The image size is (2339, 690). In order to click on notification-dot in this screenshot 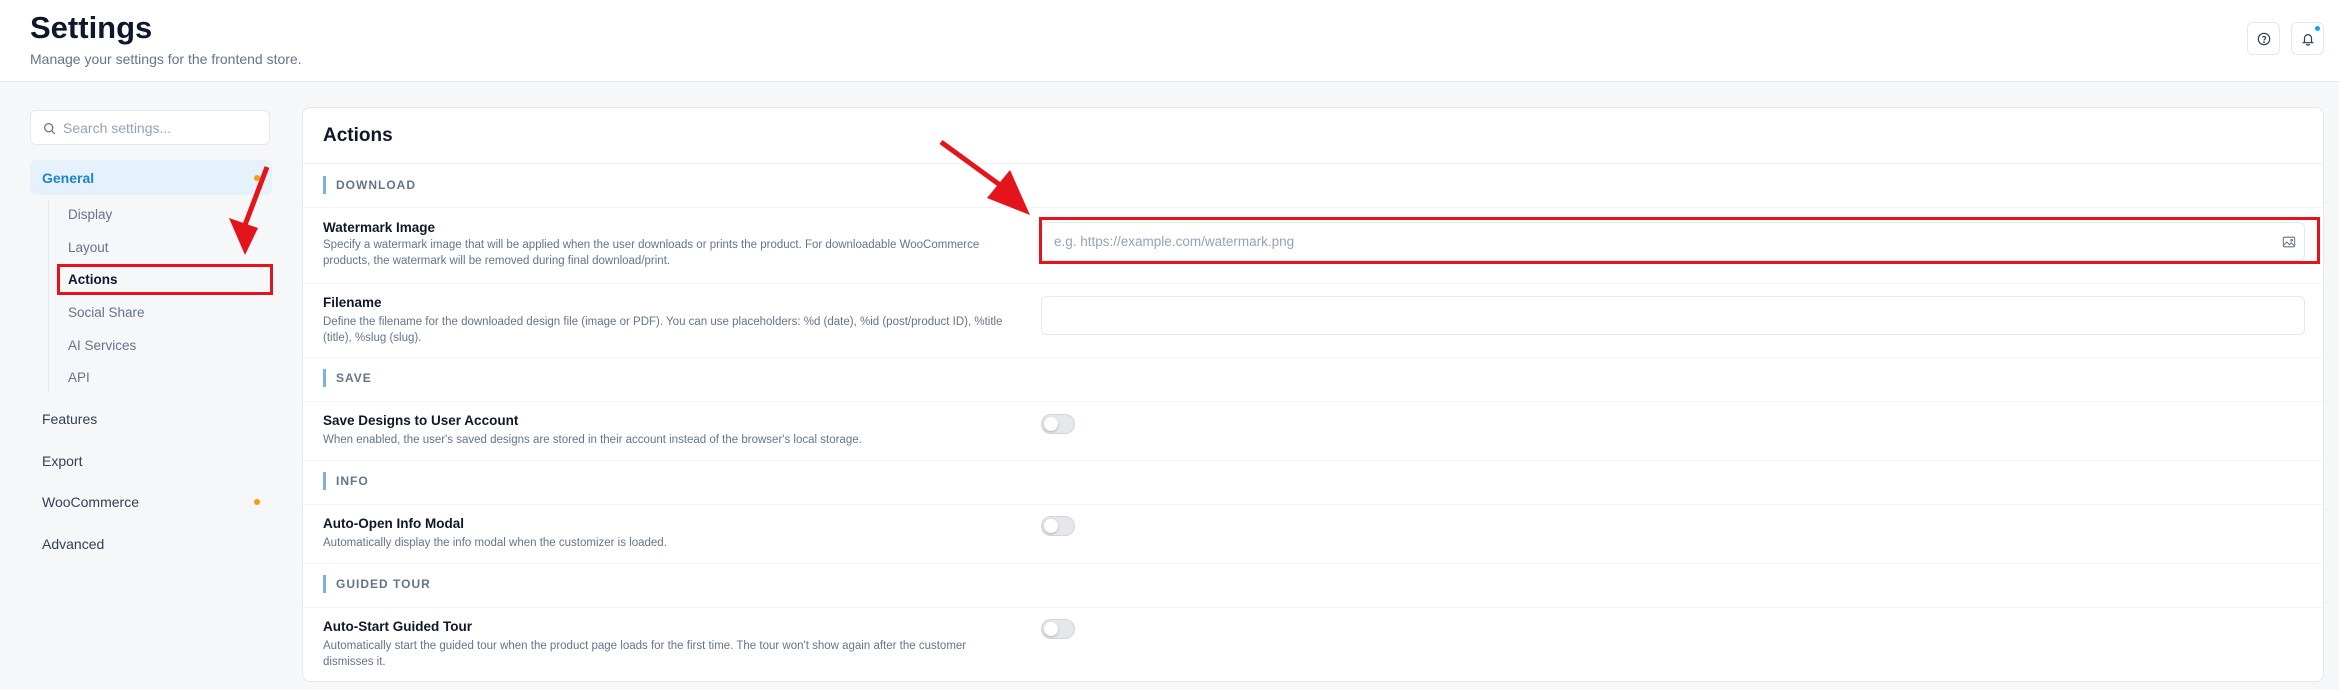, I will do `click(2317, 28)`.